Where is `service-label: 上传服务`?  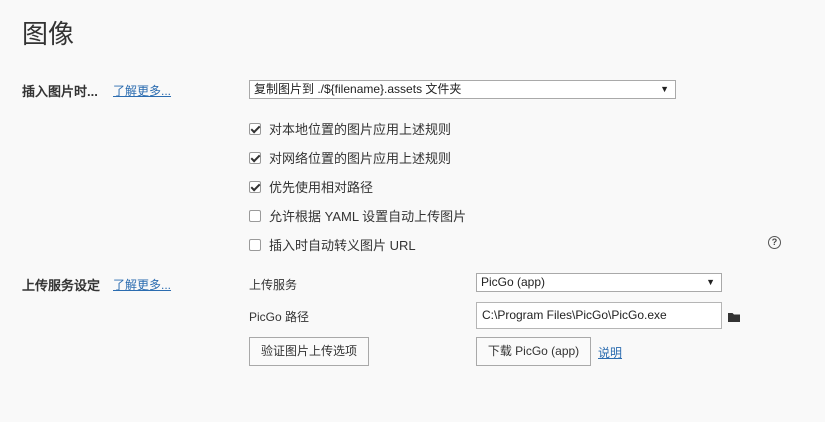
service-label: 上传服务 is located at coordinates (273, 285).